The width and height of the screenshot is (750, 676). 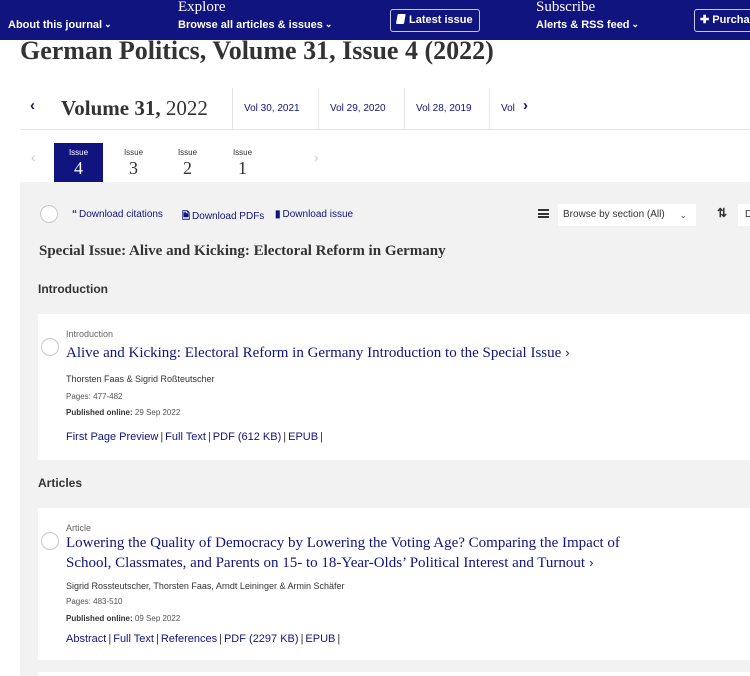 What do you see at coordinates (266, 109) in the screenshot?
I see `volume-link-30: Vol 30, 2021` at bounding box center [266, 109].